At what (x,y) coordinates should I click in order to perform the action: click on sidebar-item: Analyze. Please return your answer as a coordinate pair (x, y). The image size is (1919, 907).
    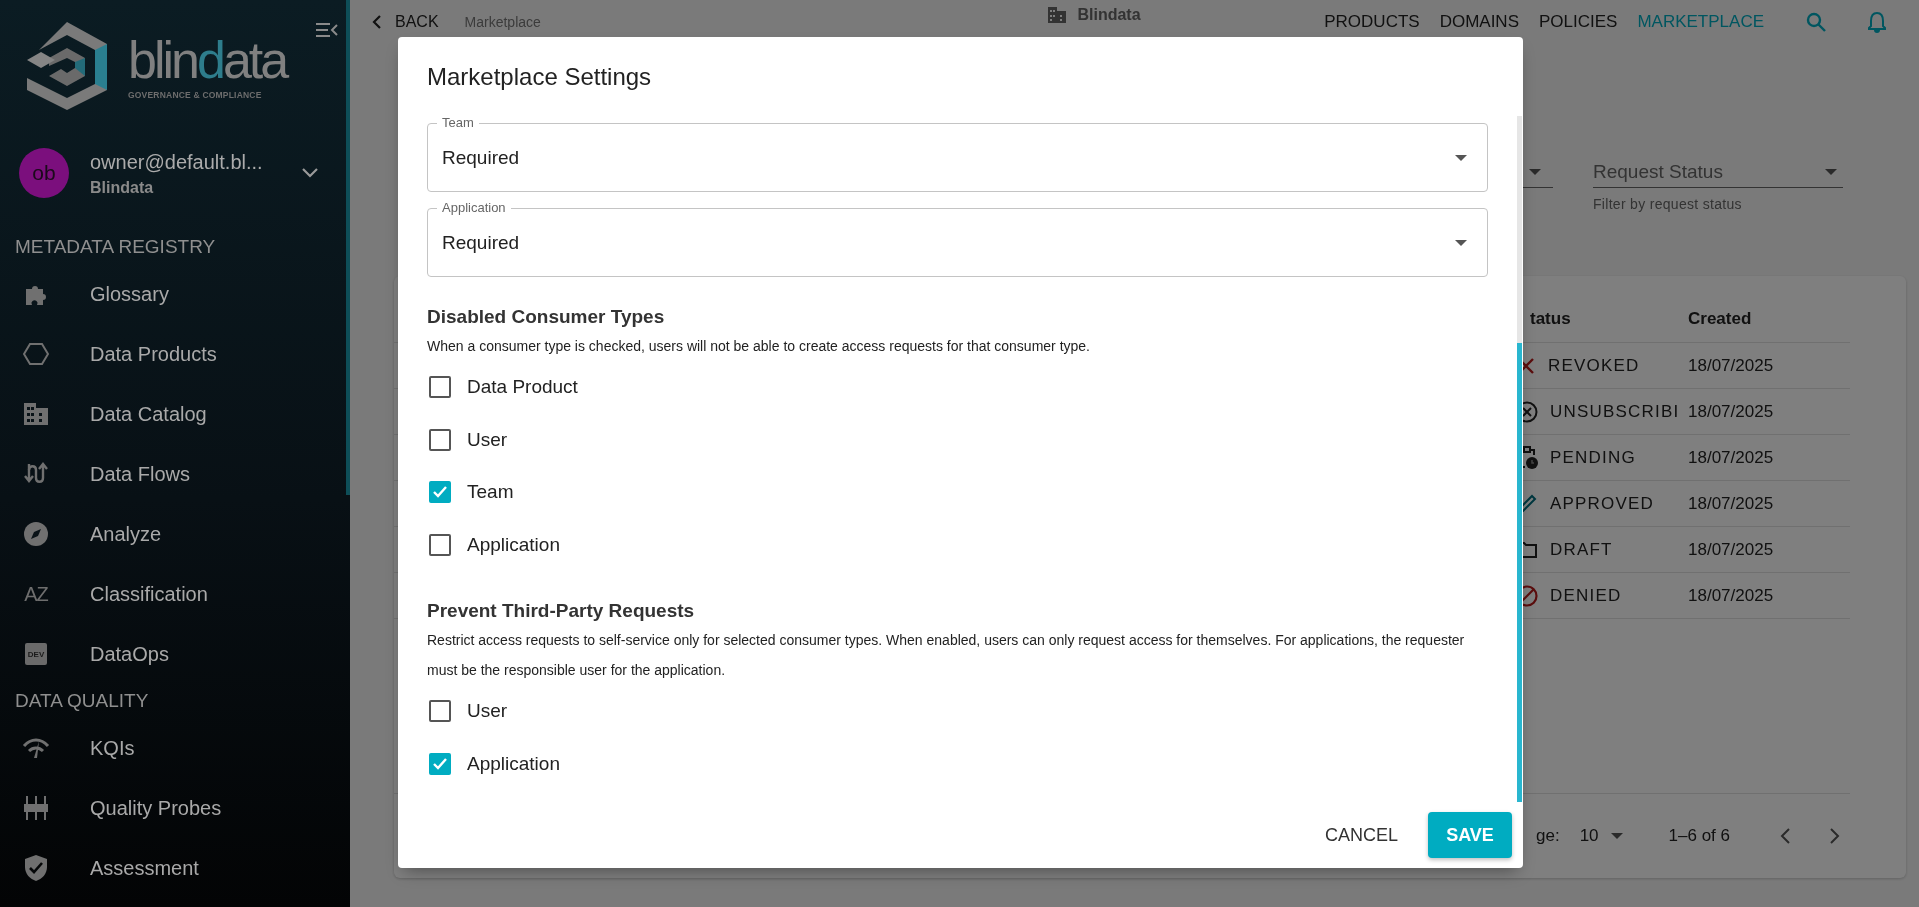
    Looking at the image, I should click on (175, 534).